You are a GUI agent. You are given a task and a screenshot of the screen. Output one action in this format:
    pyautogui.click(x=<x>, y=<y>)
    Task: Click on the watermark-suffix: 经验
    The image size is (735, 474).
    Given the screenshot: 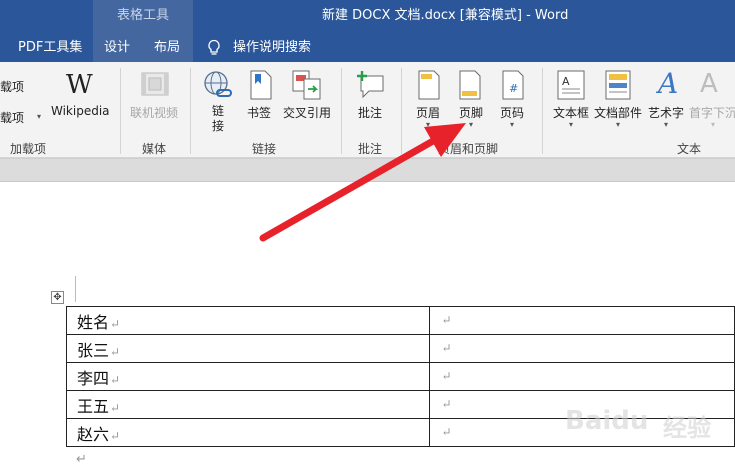 What is the action you would take?
    pyautogui.click(x=687, y=428)
    